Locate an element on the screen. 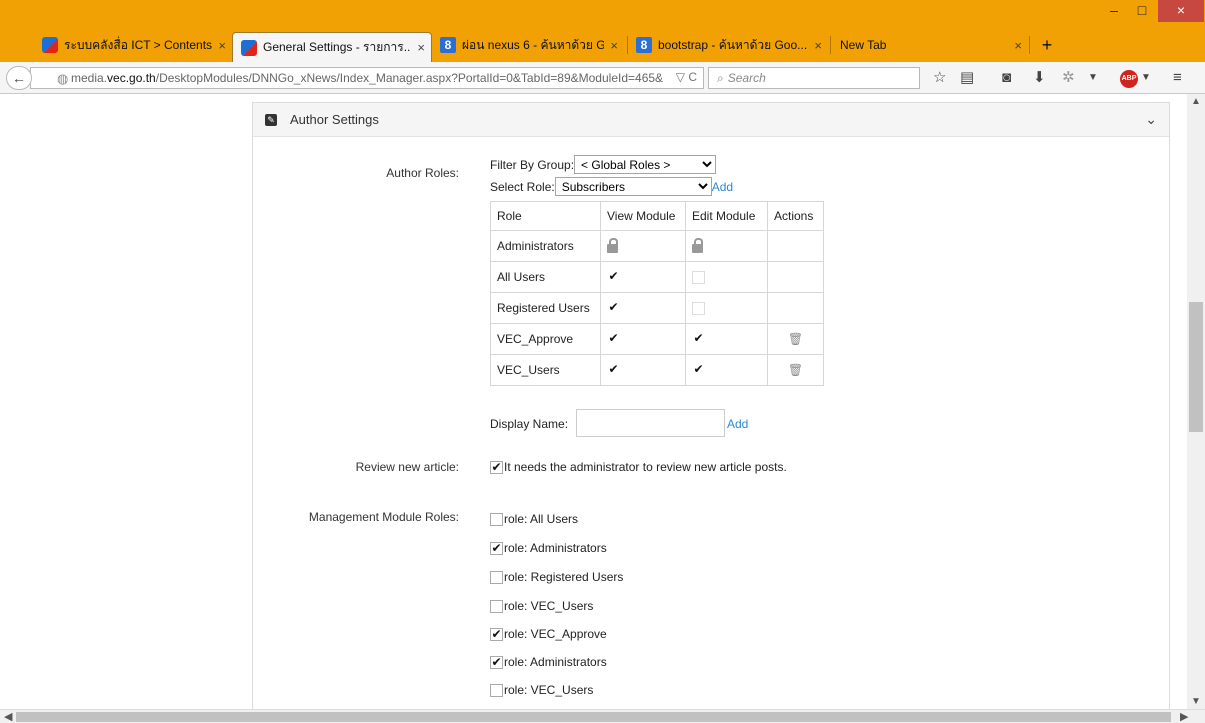  reload-icon: ▽ C is located at coordinates (686, 77).